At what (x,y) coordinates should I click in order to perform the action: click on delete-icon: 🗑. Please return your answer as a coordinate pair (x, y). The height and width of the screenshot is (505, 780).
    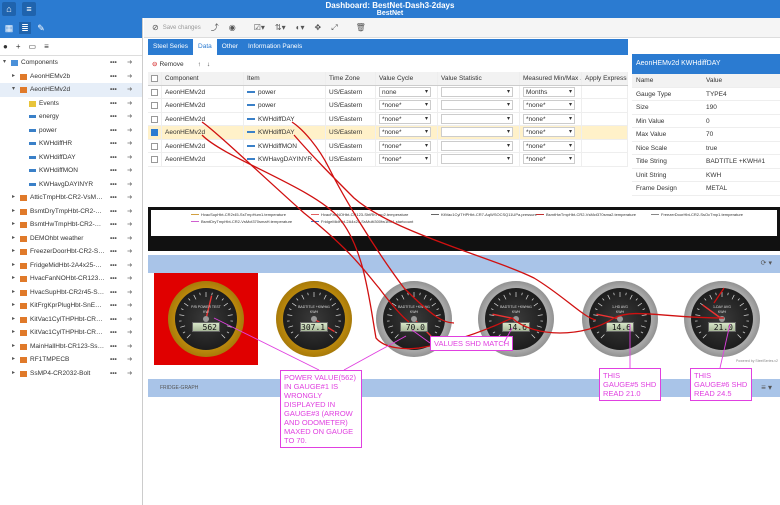
    Looking at the image, I should click on (361, 27).